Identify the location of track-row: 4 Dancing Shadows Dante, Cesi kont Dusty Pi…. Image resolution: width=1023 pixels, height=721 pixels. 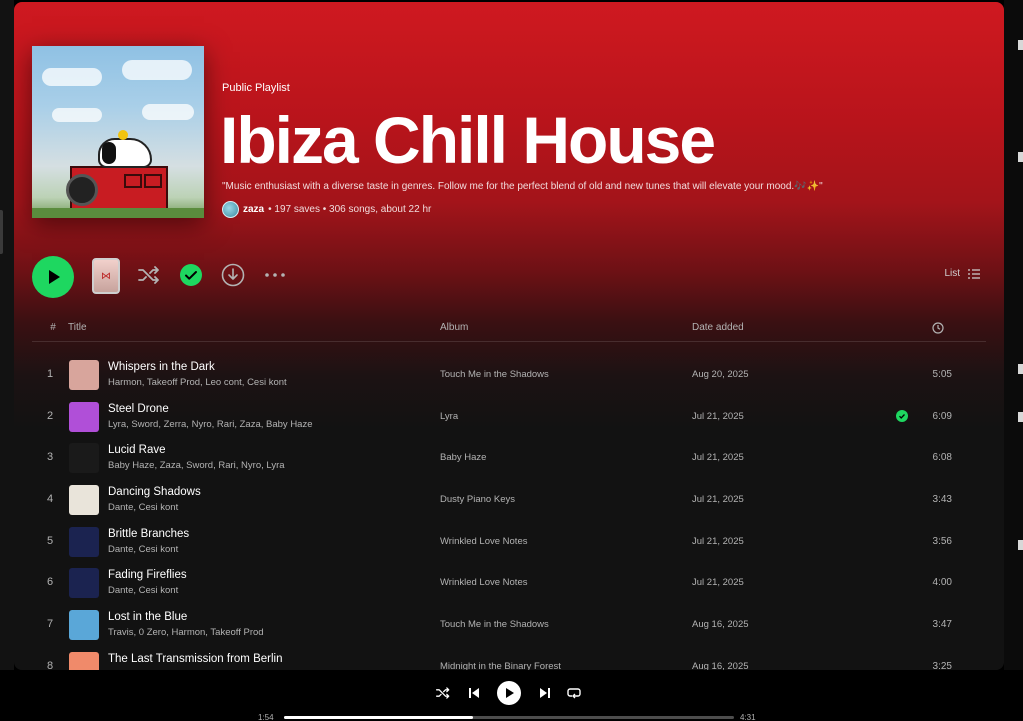
(509, 500).